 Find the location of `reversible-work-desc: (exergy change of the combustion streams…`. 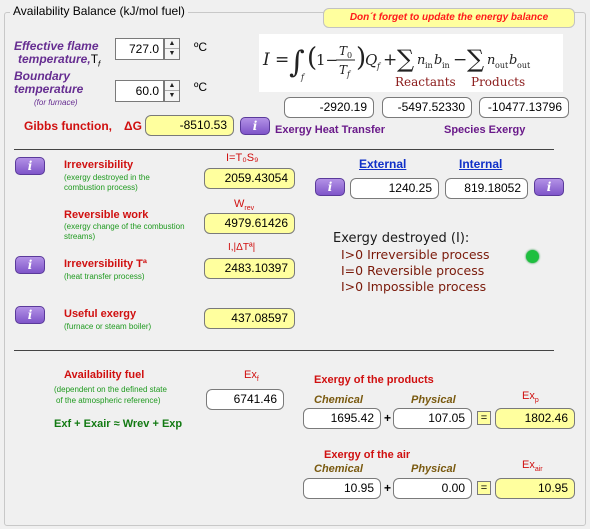

reversible-work-desc: (exergy change of the combustion streams… is located at coordinates (124, 231).